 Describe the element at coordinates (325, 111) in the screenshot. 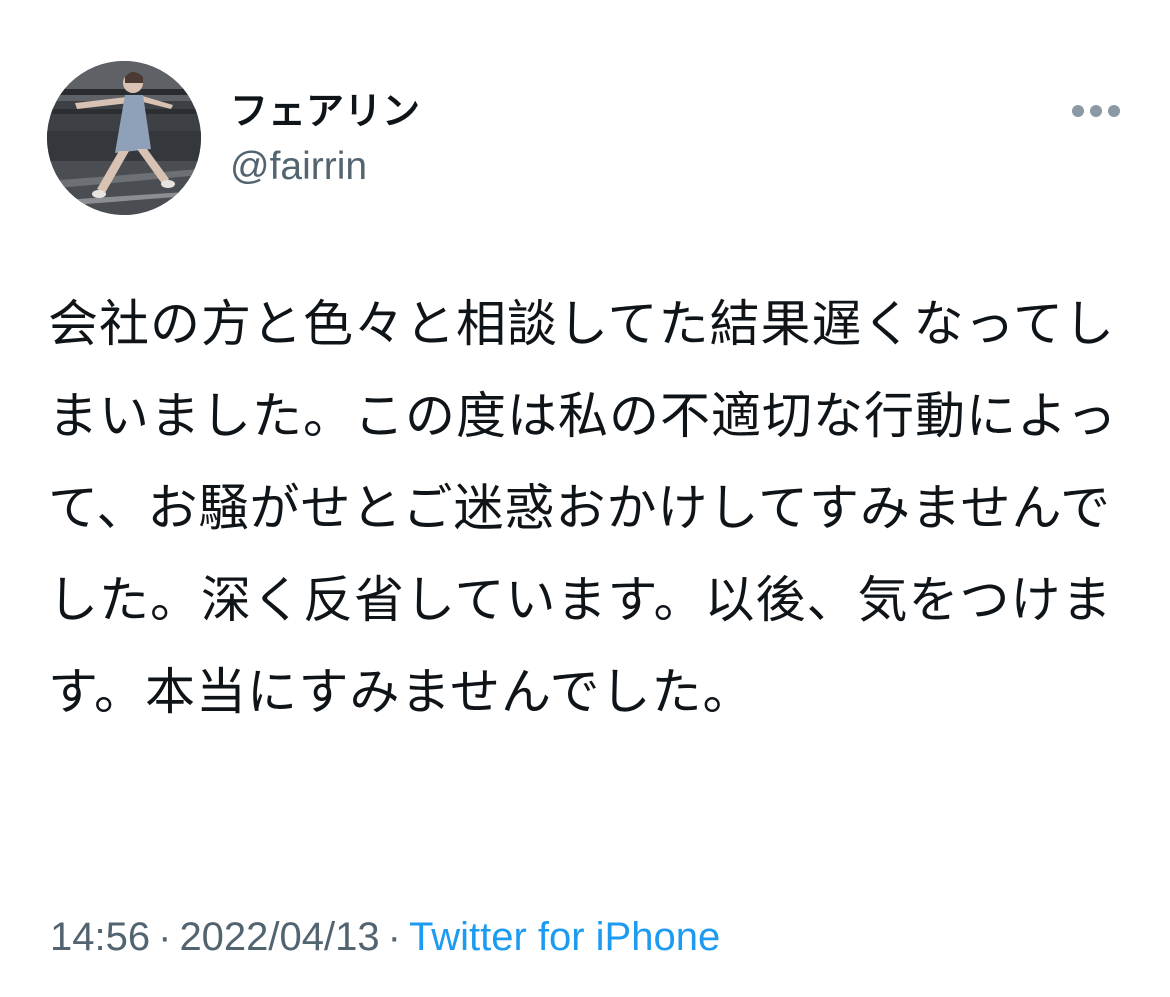

I see `display-name: フェアリン` at that location.